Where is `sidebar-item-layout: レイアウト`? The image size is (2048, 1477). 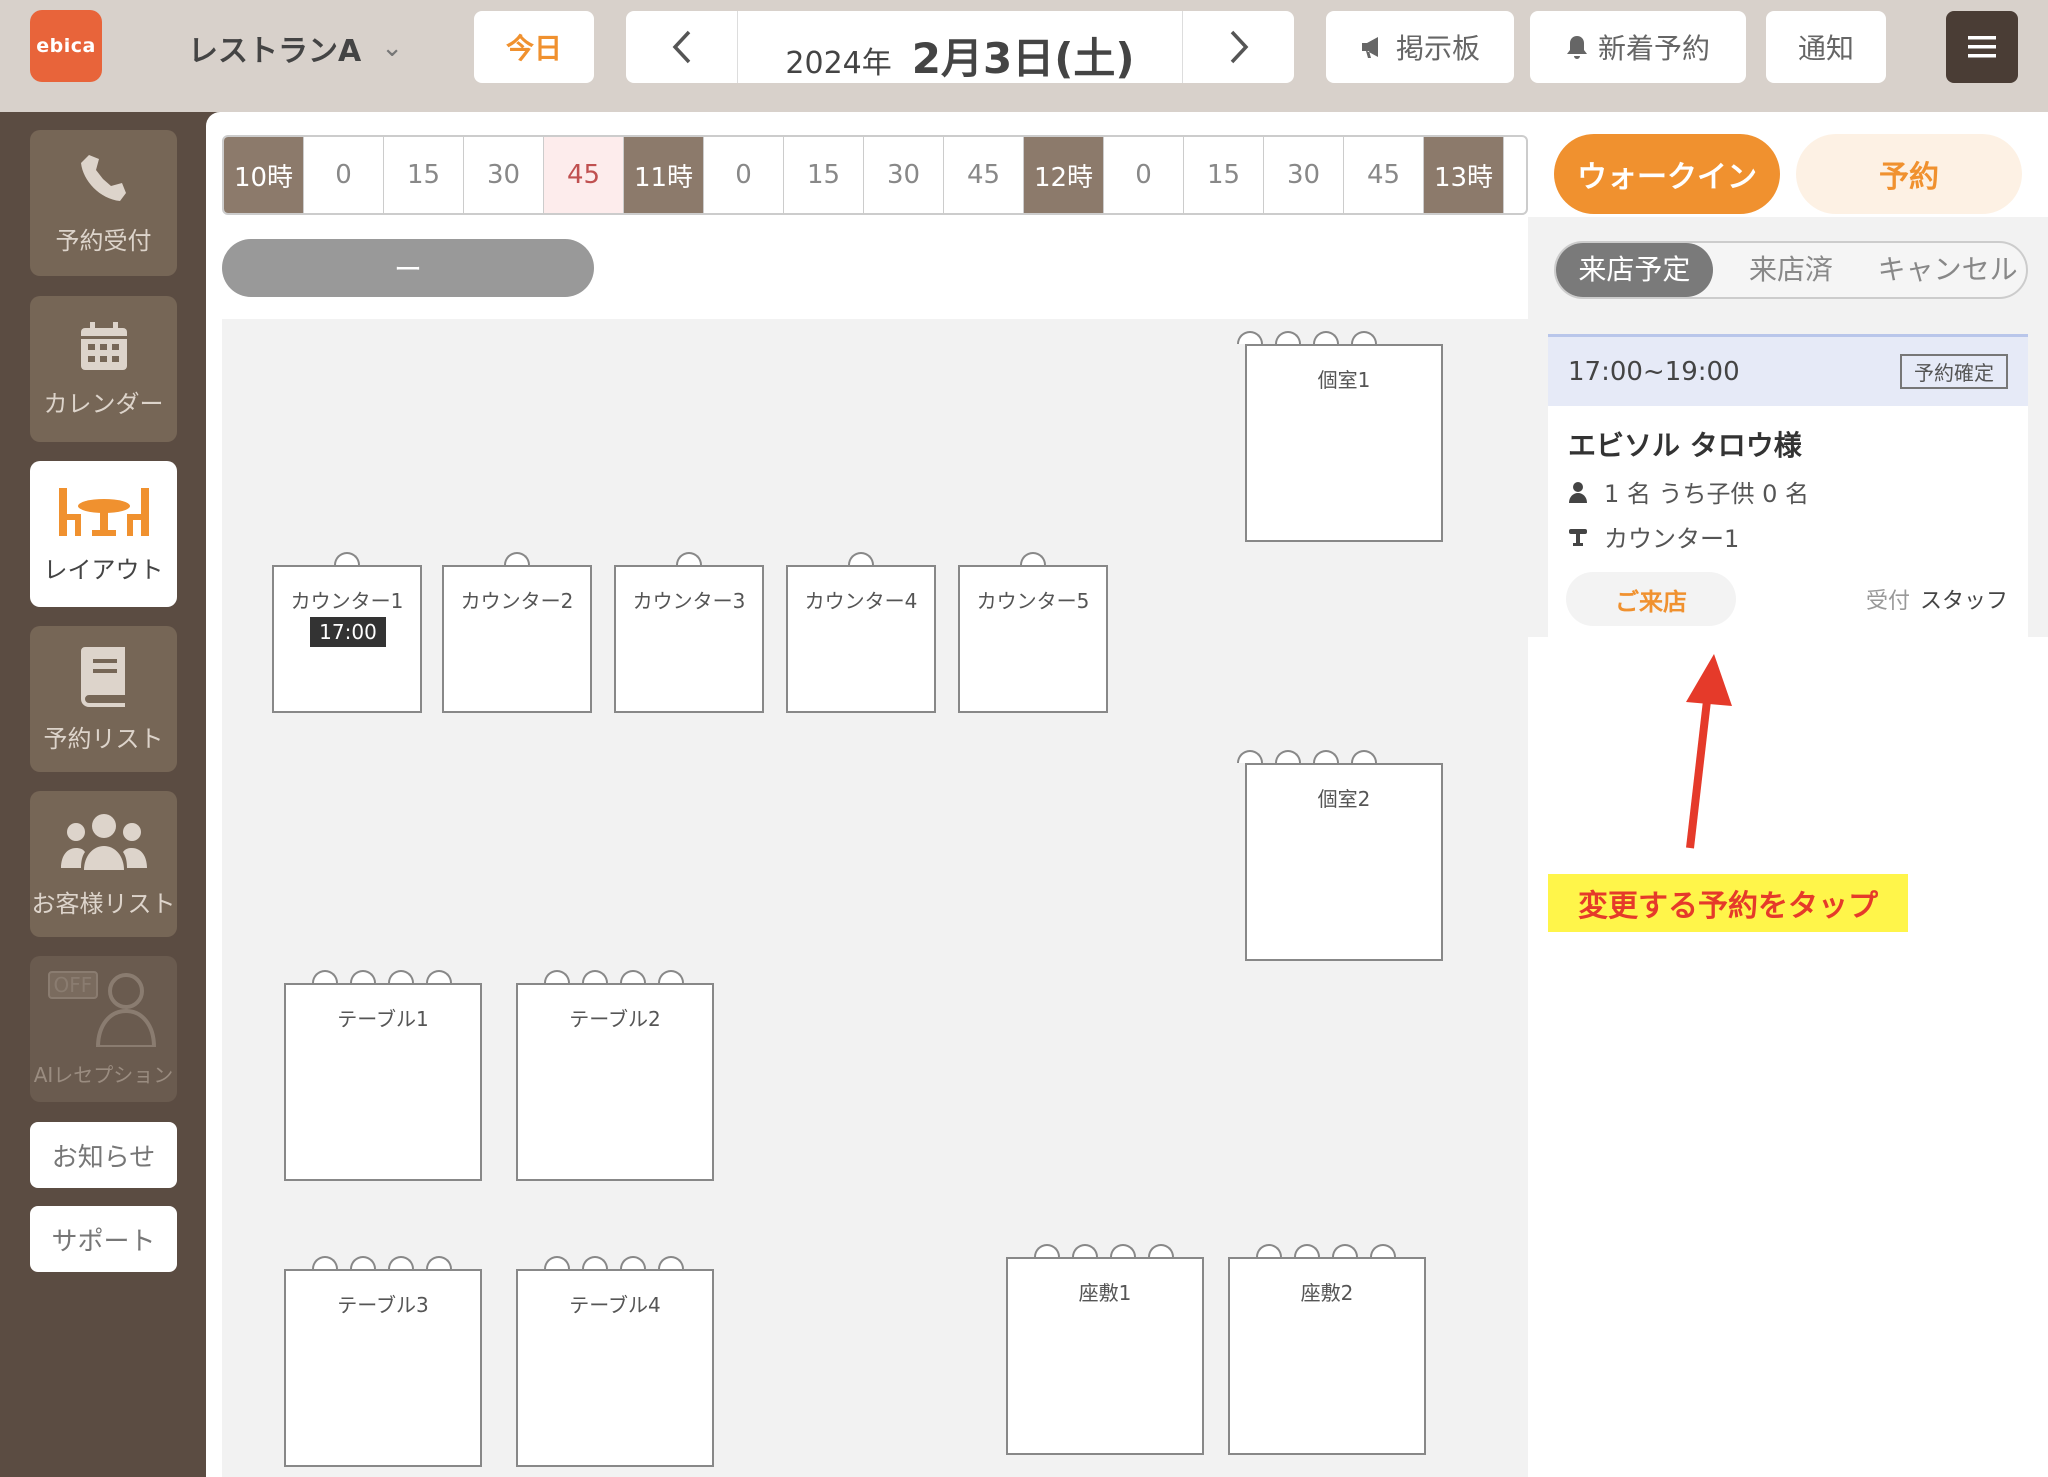 sidebar-item-layout: レイアウト is located at coordinates (103, 534).